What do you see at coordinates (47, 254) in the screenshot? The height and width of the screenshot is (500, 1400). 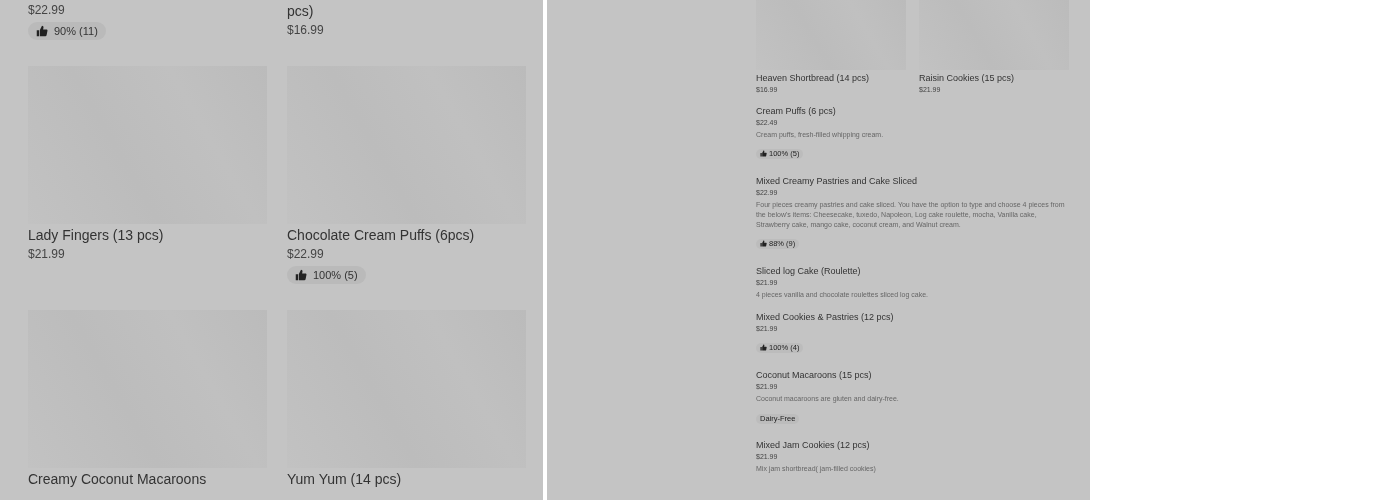 I see `item-price: $21.99` at bounding box center [47, 254].